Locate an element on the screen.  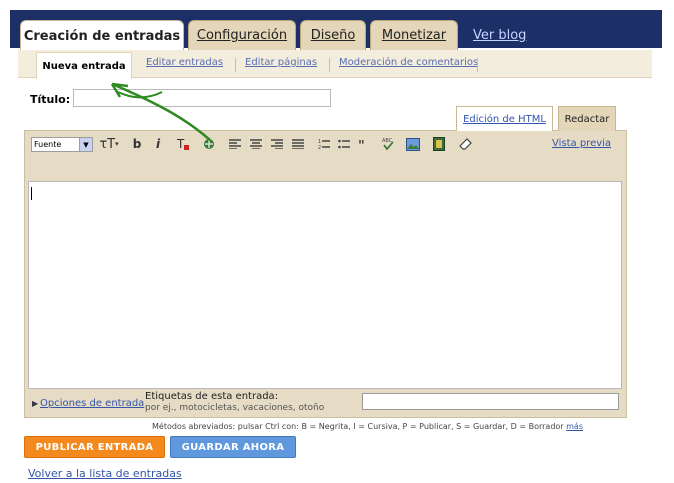
tab-redactar: Redactar is located at coordinates (587, 118).